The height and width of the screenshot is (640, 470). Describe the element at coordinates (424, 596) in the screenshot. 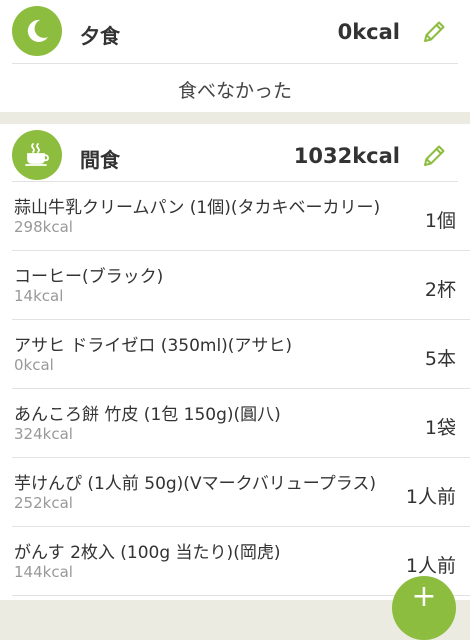

I see `plus-icon: +` at that location.